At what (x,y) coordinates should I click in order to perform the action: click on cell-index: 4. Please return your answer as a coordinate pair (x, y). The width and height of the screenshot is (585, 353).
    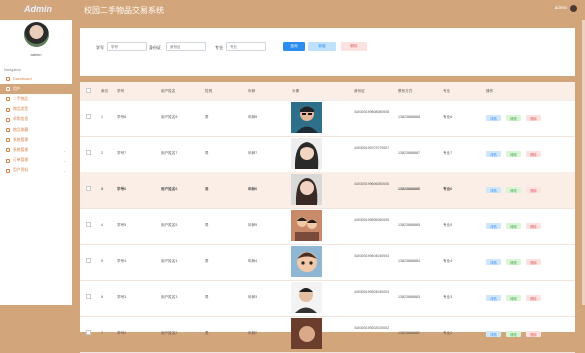
    Looking at the image, I should click on (102, 225).